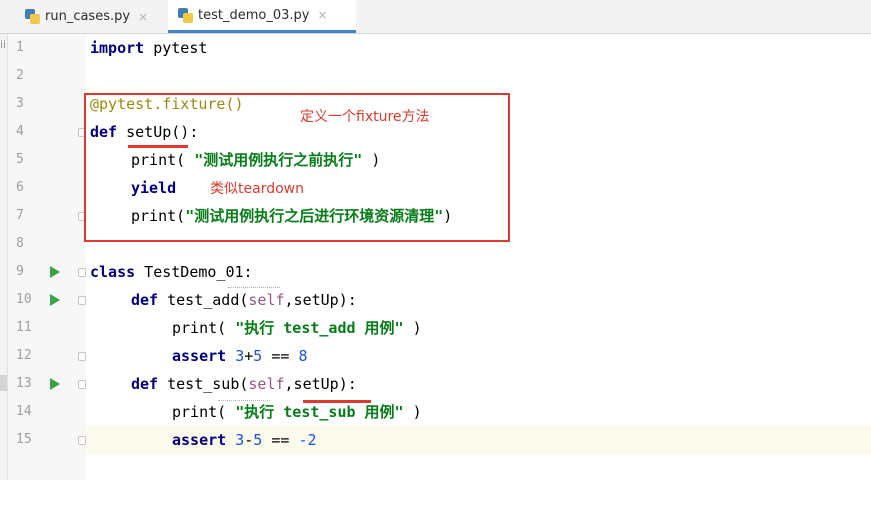  I want to click on code-line: assert 3+5 == 8, so click(478, 356).